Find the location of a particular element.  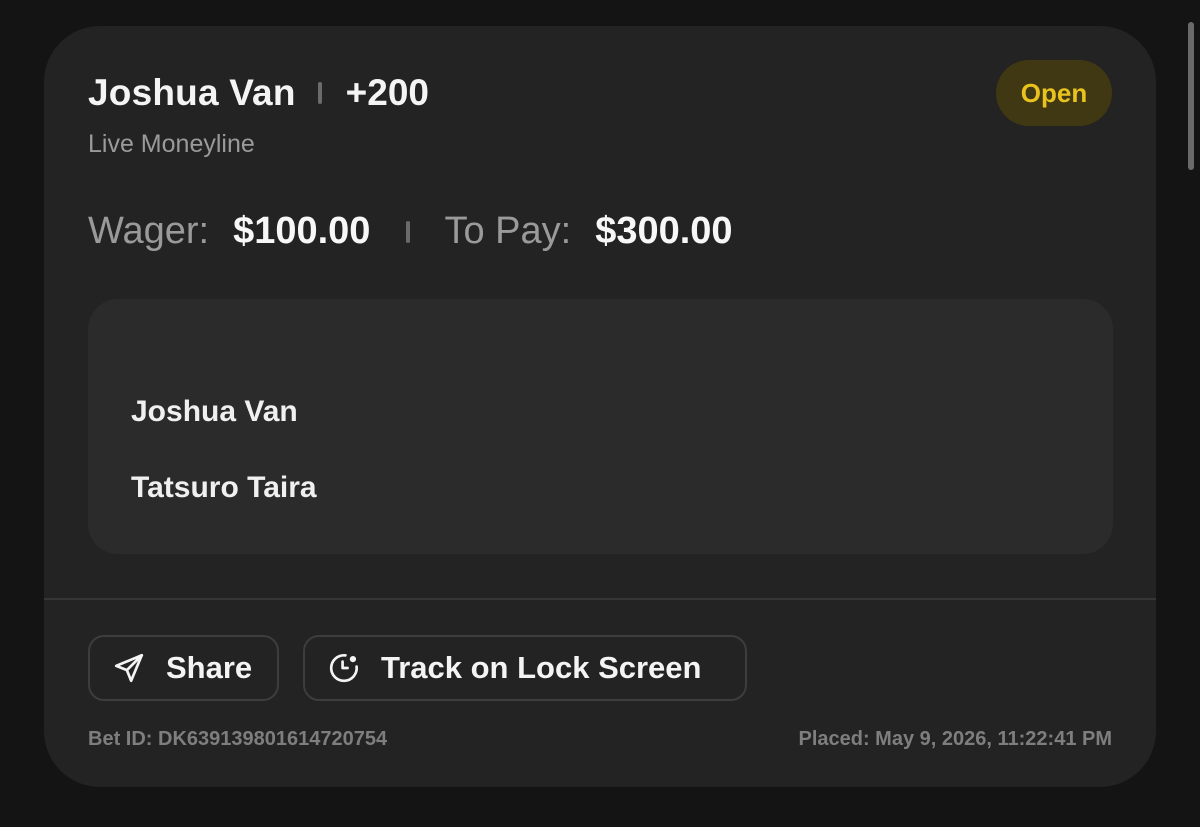

amounts-divider is located at coordinates (408, 231).